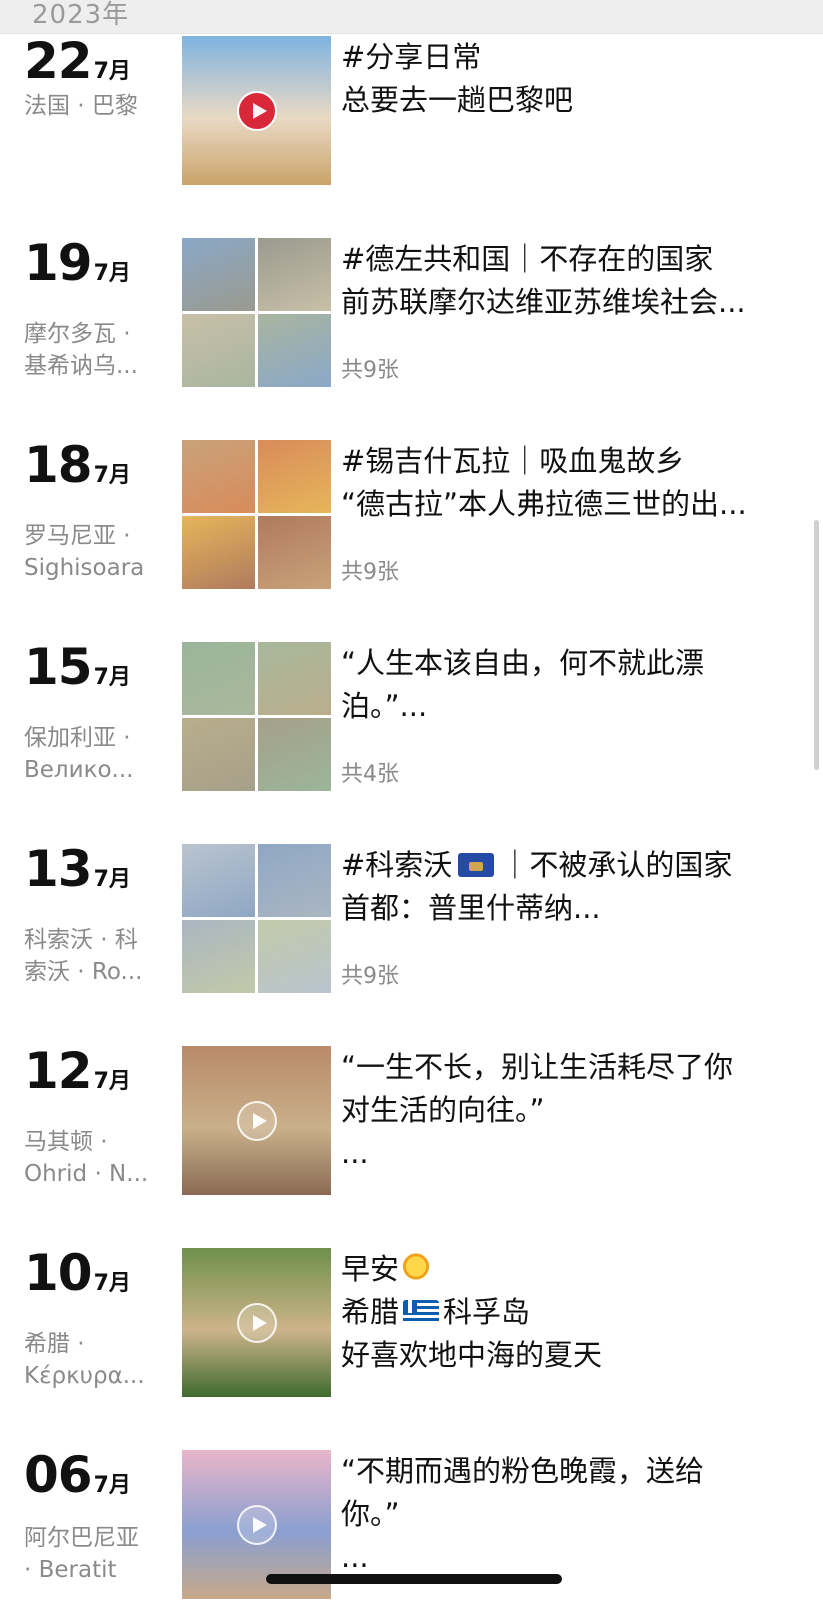 The height and width of the screenshot is (1600, 823). I want to click on location-line: 法国 · 巴黎, so click(81, 106).